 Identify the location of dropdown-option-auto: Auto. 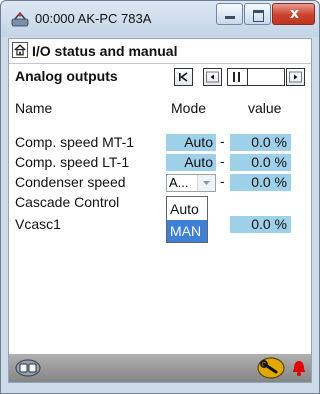
(187, 209).